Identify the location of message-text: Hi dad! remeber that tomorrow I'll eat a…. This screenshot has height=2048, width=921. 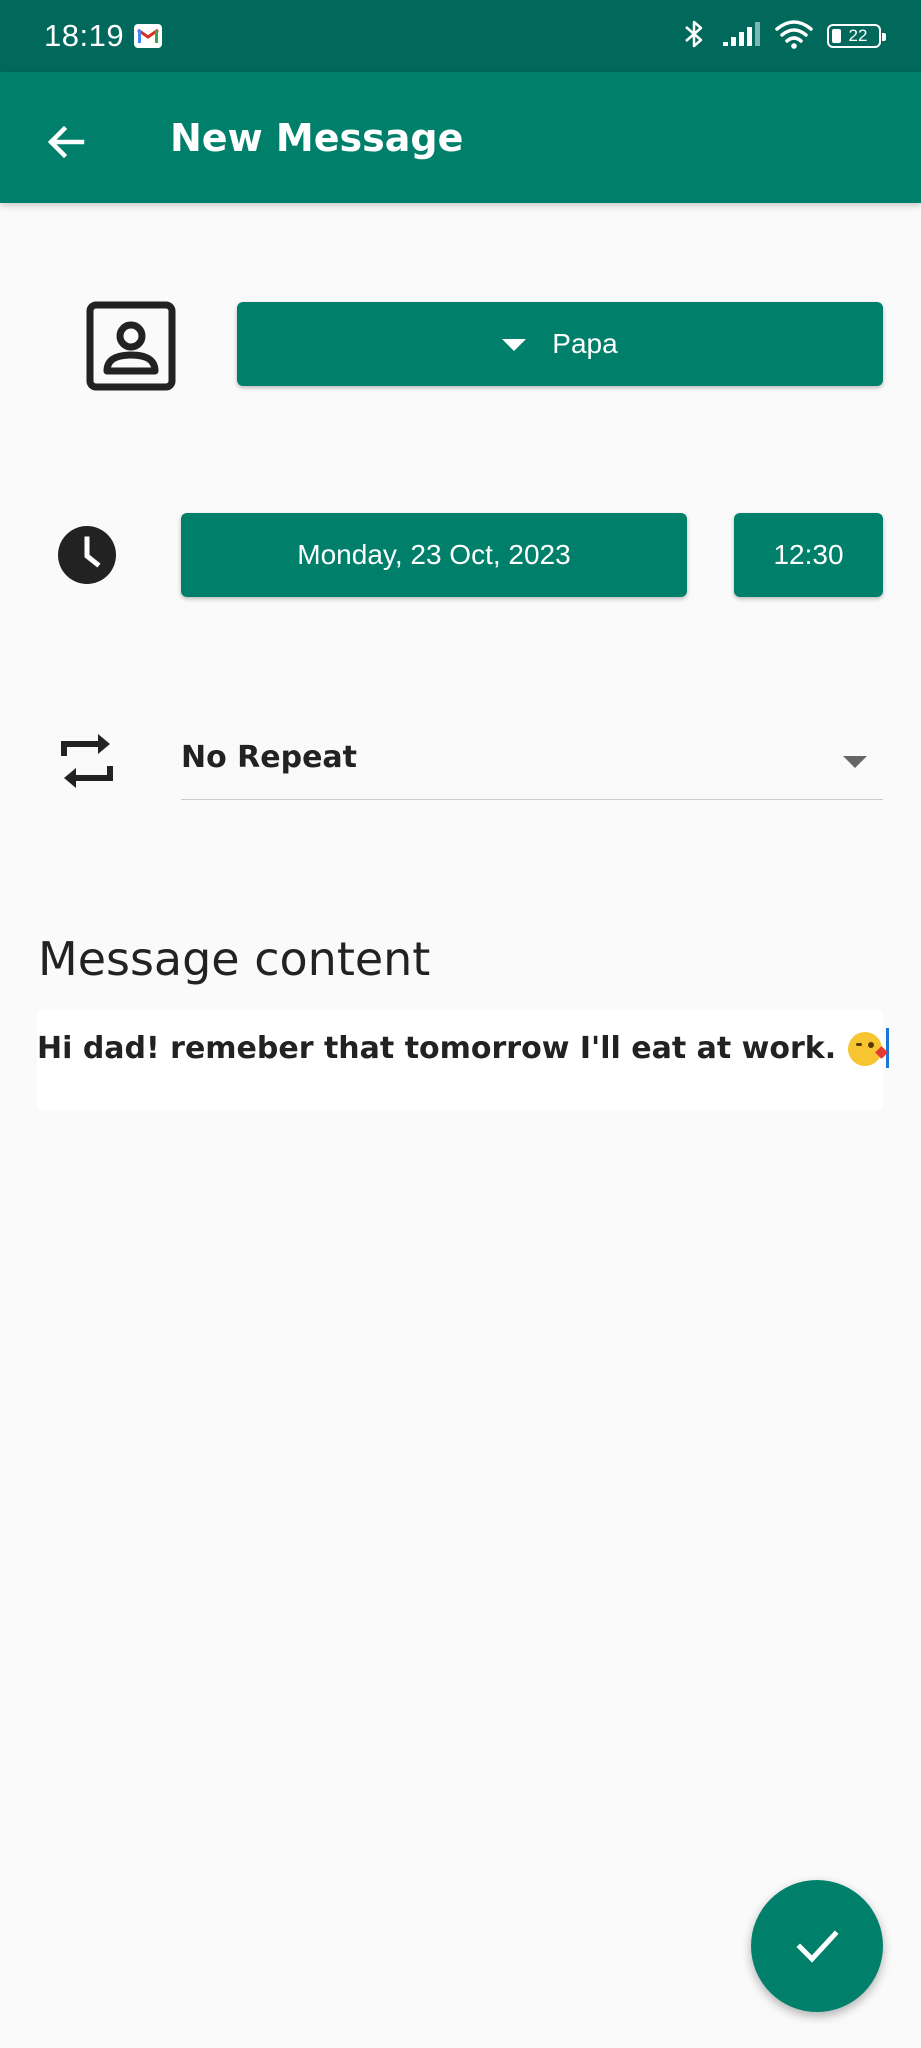
(437, 1048).